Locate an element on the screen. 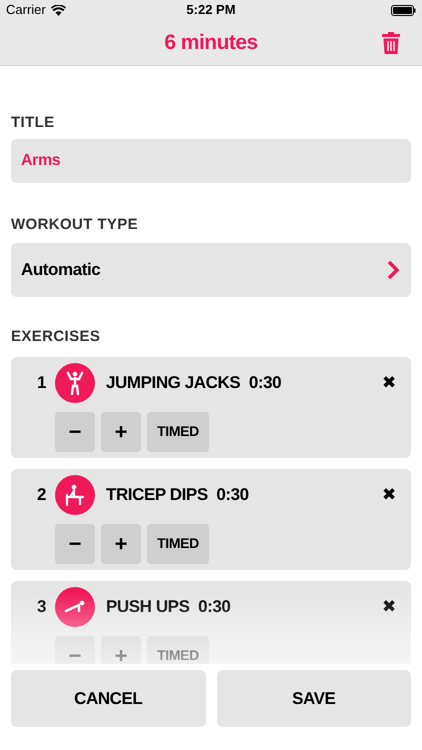 This screenshot has width=422, height=750. wifi-icon is located at coordinates (58, 10).